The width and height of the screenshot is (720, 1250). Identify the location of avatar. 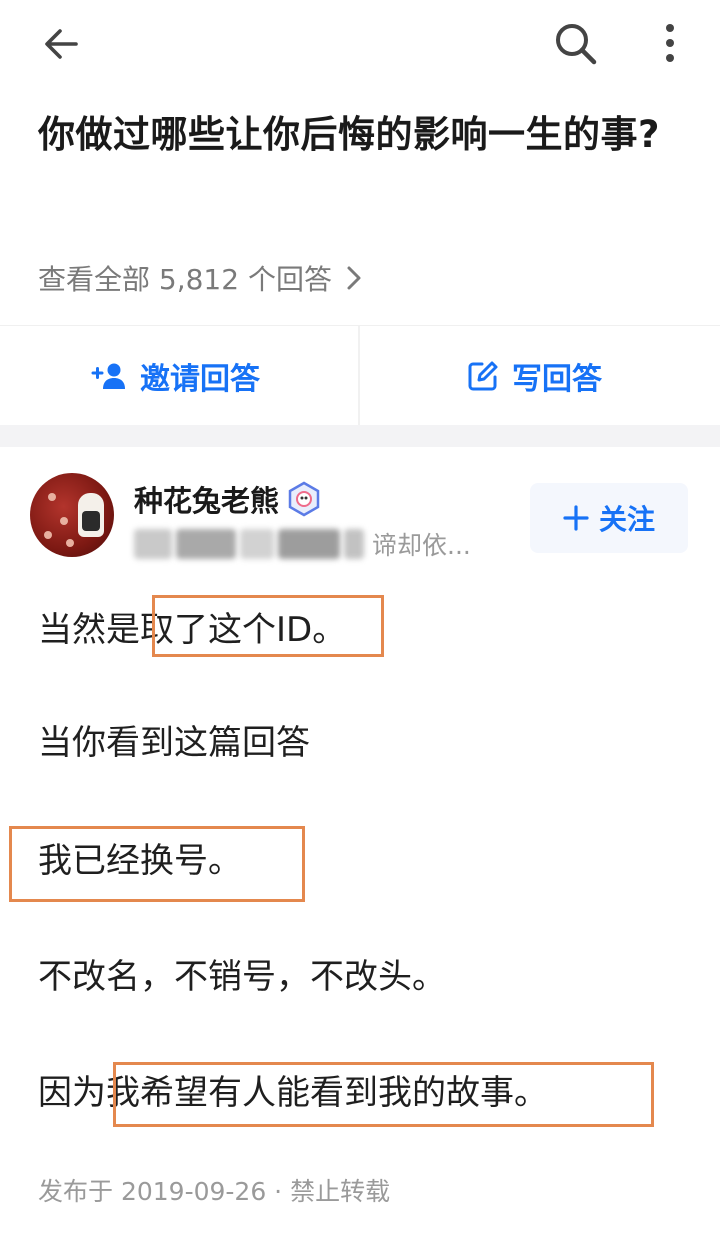
(72, 515).